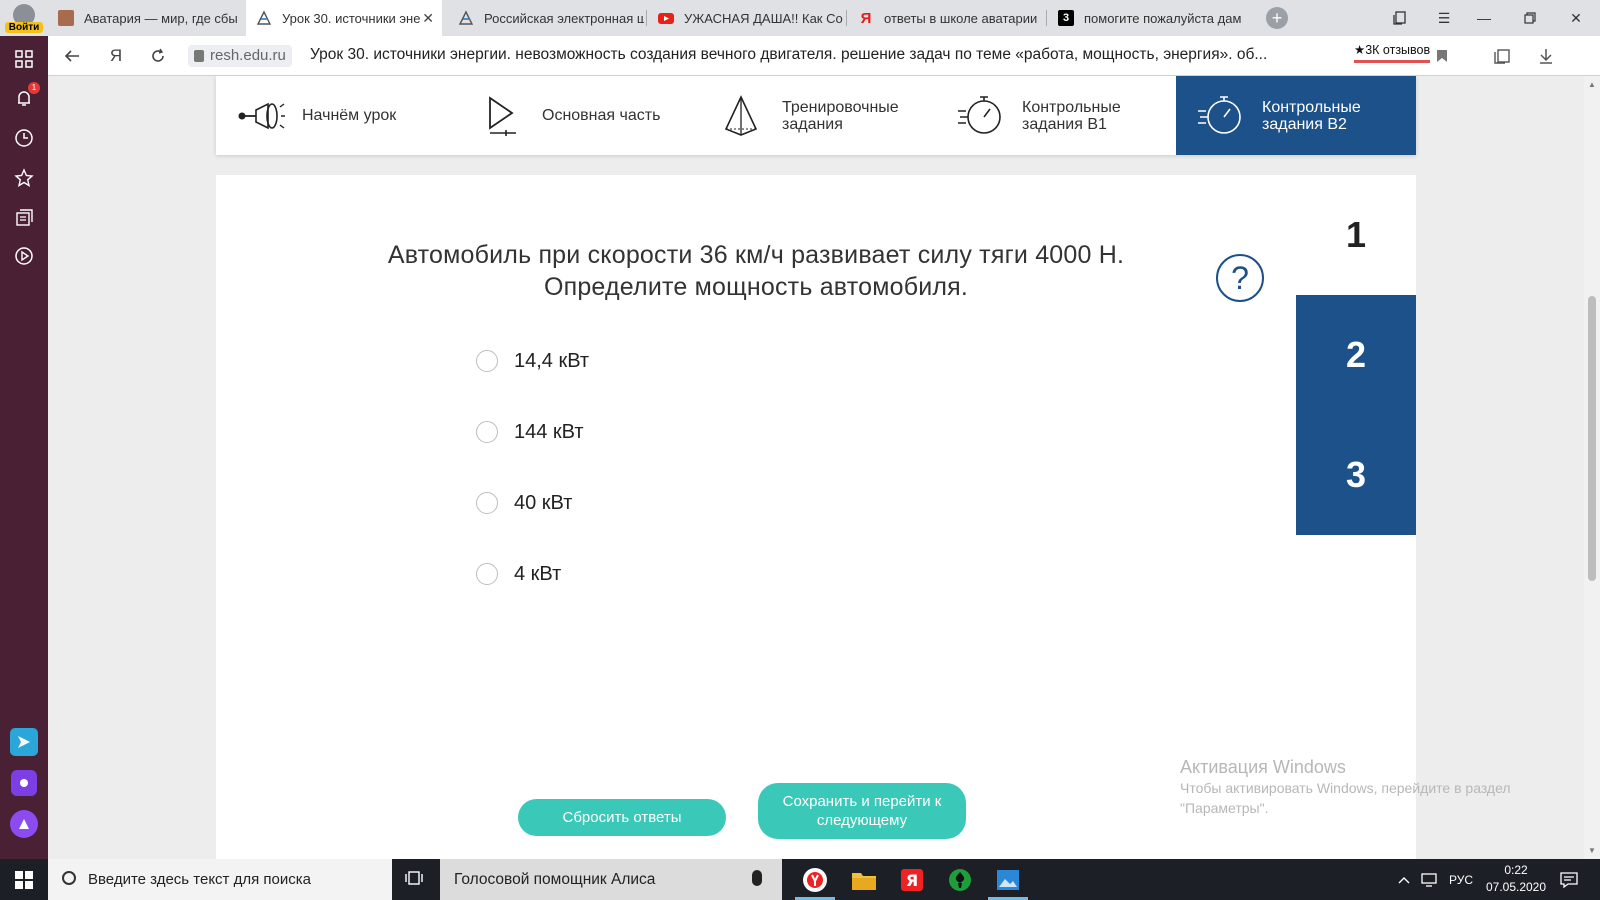 The image size is (1600, 900). Describe the element at coordinates (1400, 18) in the screenshot. I see `tabs-list-icon` at that location.